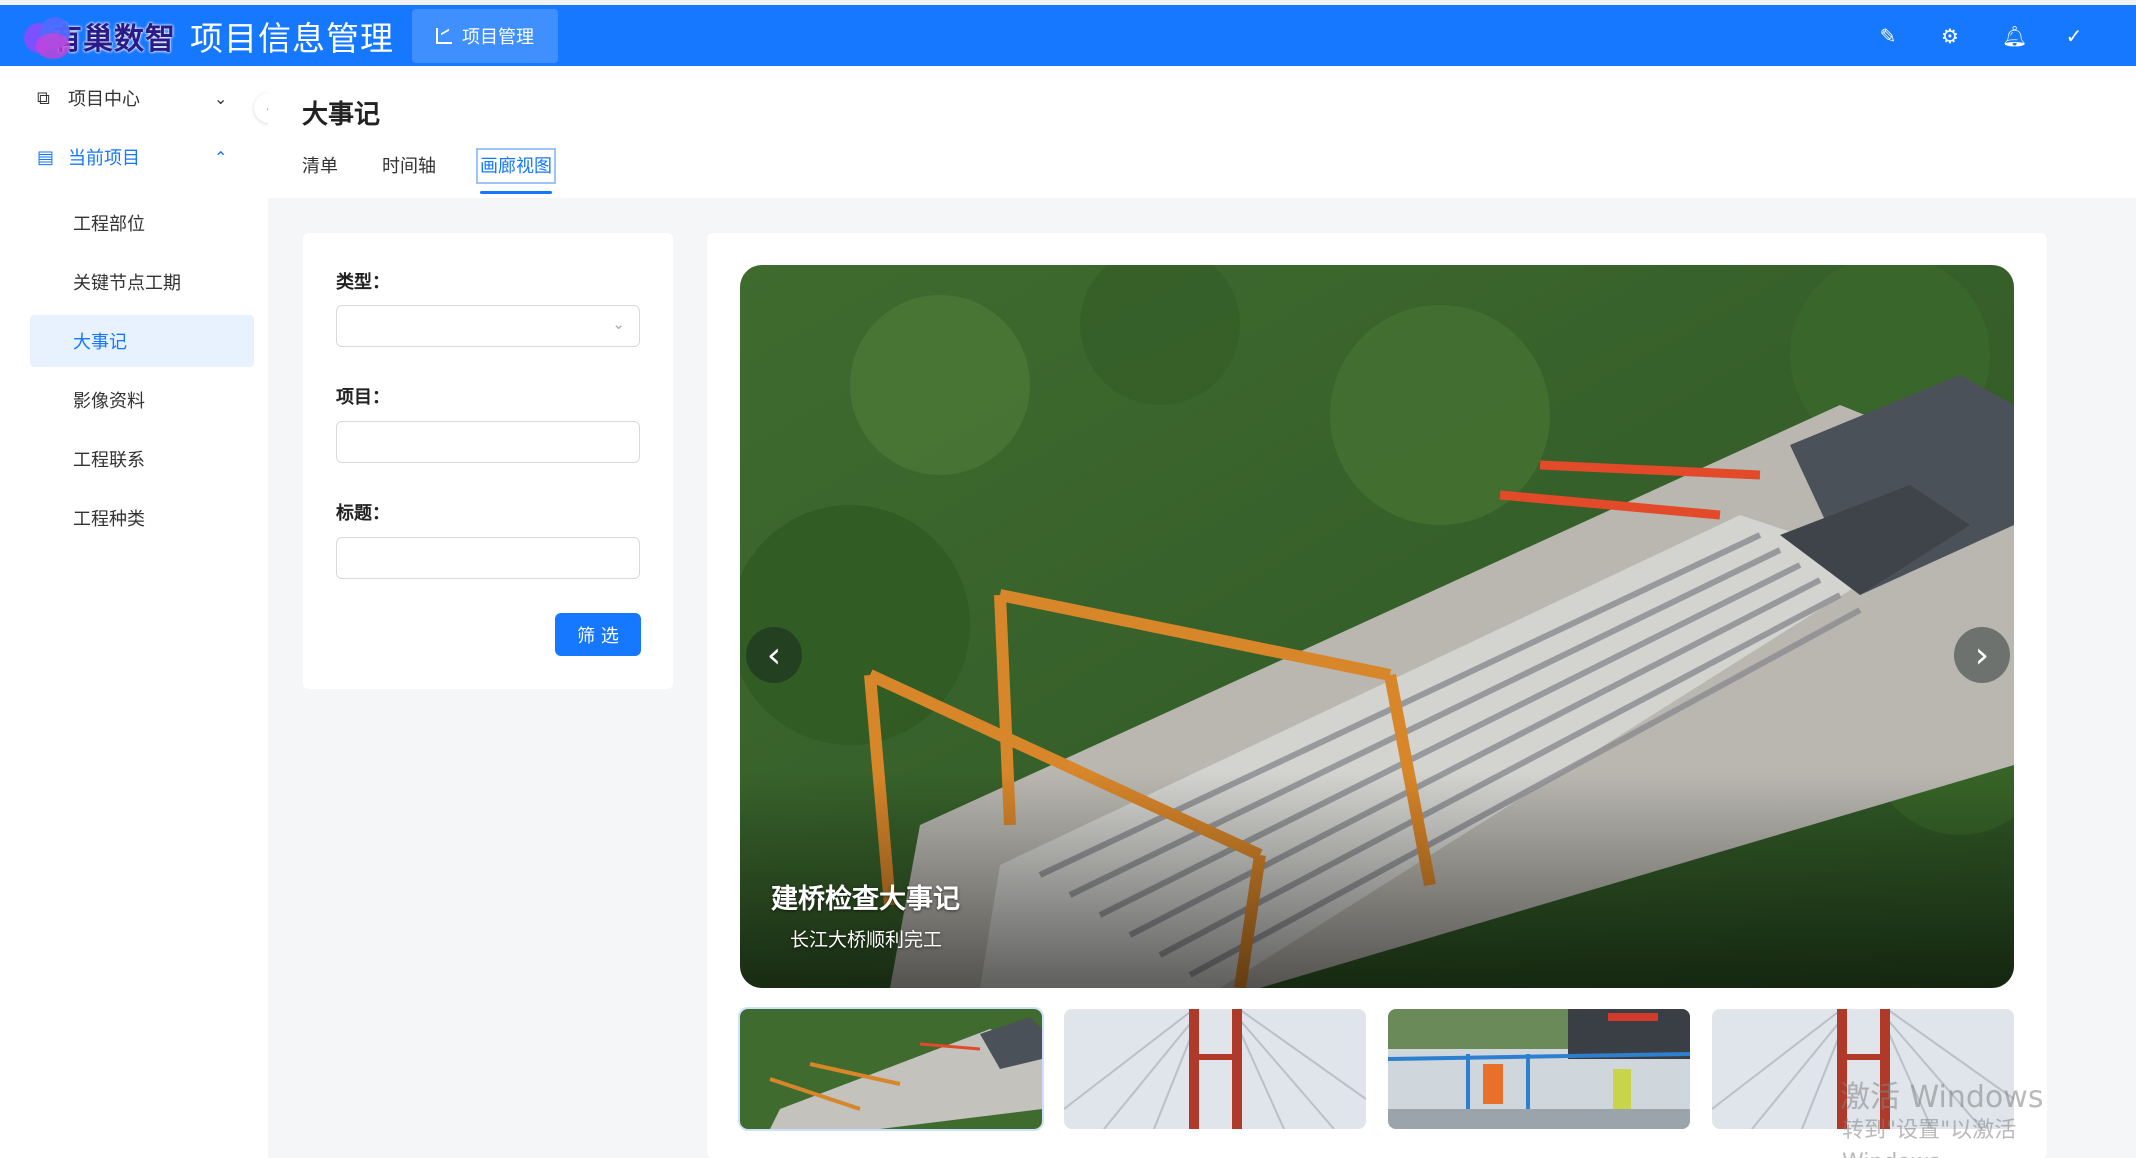 Image resolution: width=2136 pixels, height=1158 pixels. I want to click on type-select: ⌄, so click(488, 326).